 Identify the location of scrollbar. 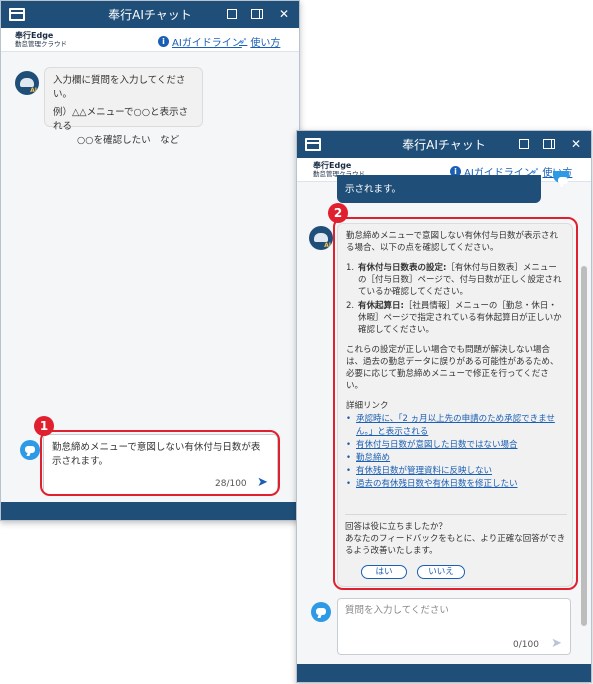
(584, 446).